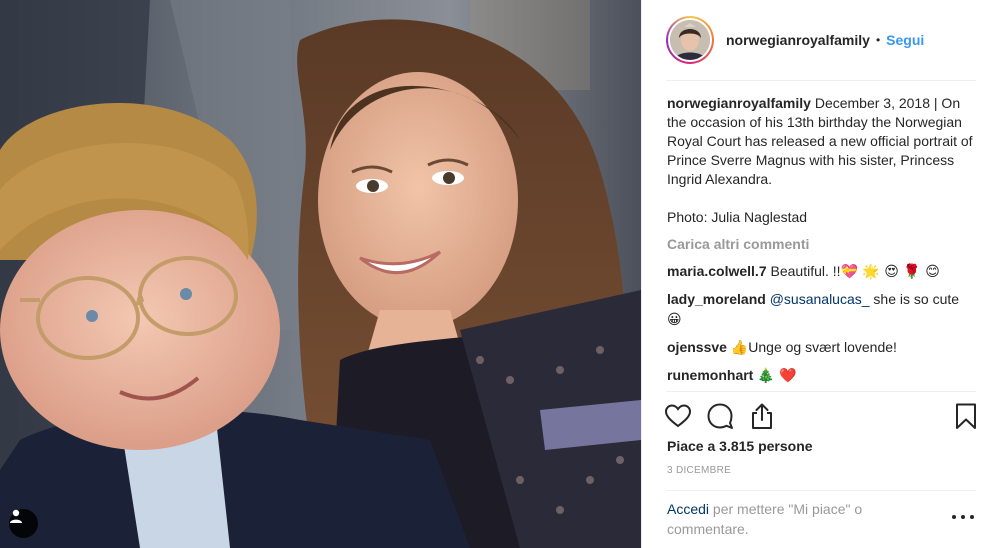 The width and height of the screenshot is (1000, 548). What do you see at coordinates (805, 271) in the screenshot?
I see `comment-text: Beautiful. !!` at bounding box center [805, 271].